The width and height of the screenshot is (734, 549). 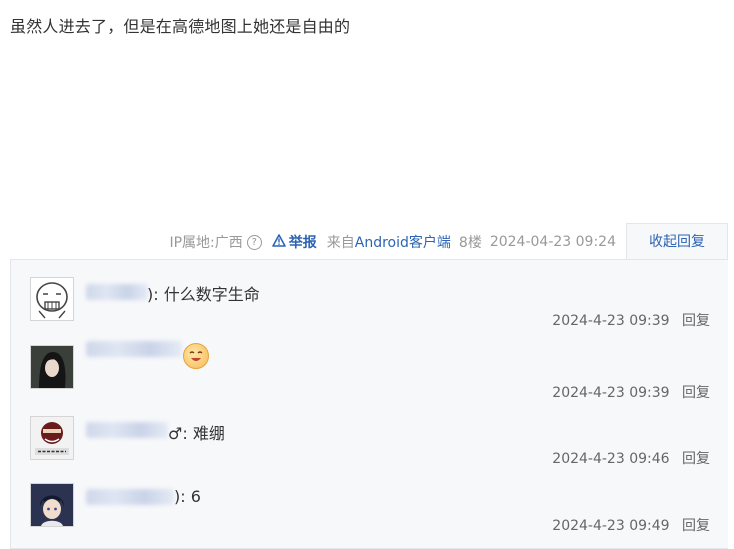 What do you see at coordinates (254, 242) in the screenshot?
I see `help-icon: ?` at bounding box center [254, 242].